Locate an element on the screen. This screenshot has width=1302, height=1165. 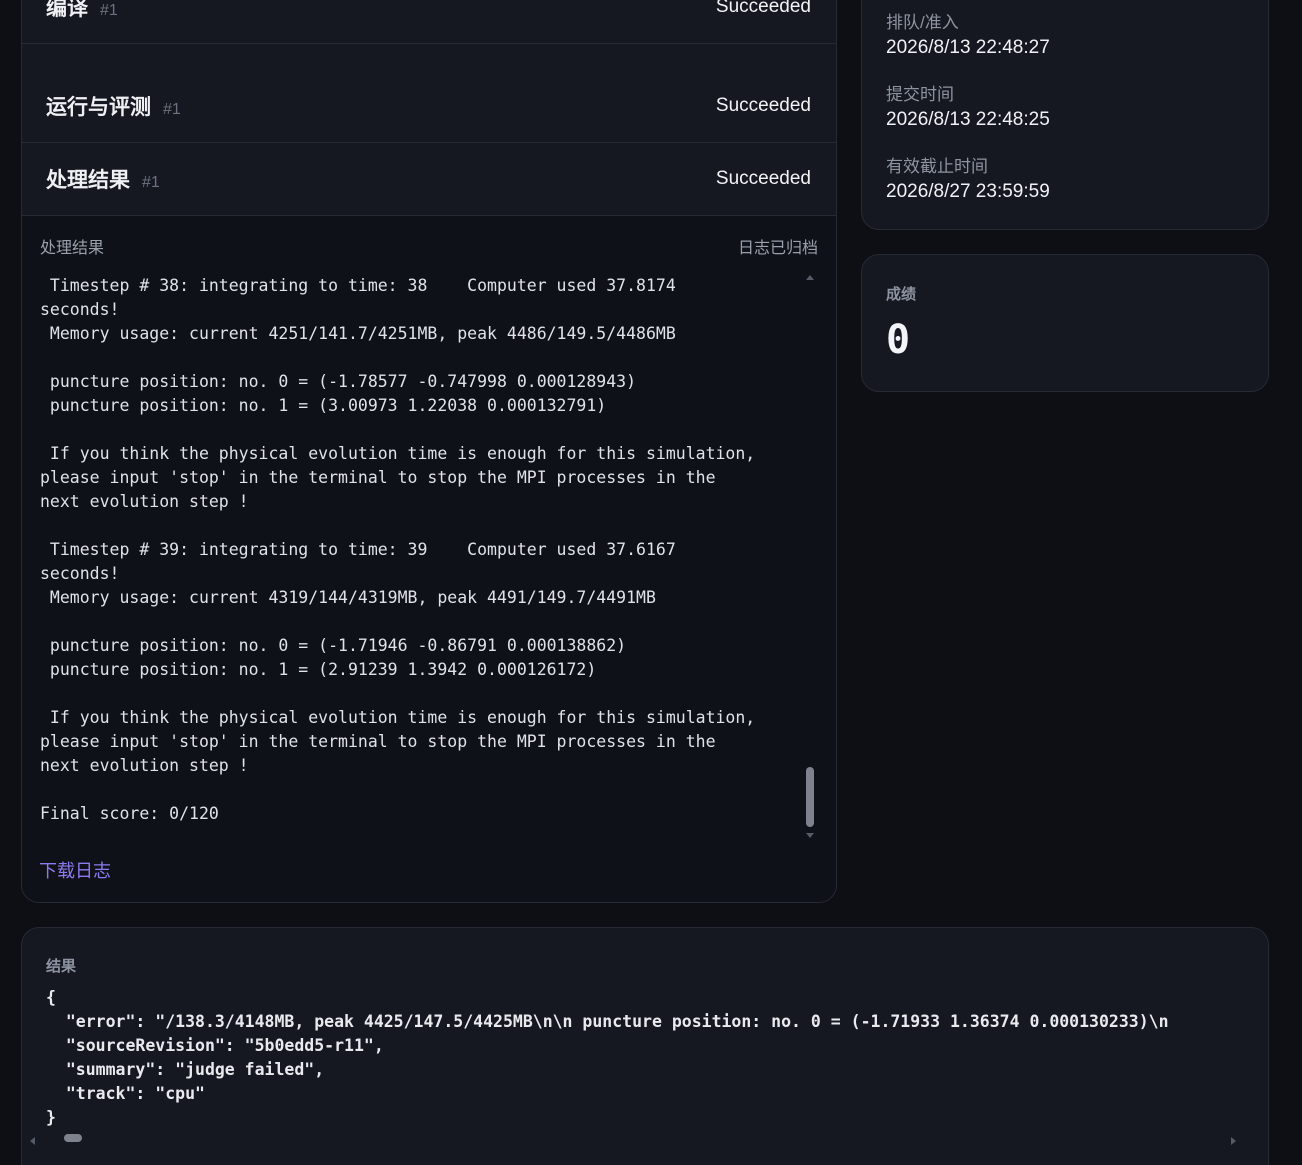
result-json-line: "sourceRevision": "5b0edd5-r11", is located at coordinates (215, 1045).